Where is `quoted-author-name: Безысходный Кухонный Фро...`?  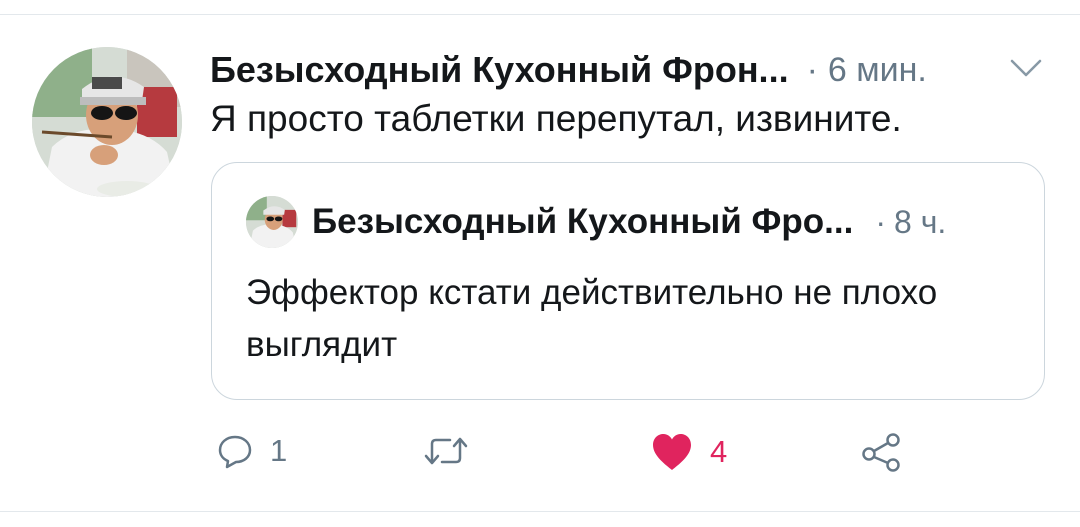
quoted-author-name: Безысходный Кухонный Фро... is located at coordinates (583, 221).